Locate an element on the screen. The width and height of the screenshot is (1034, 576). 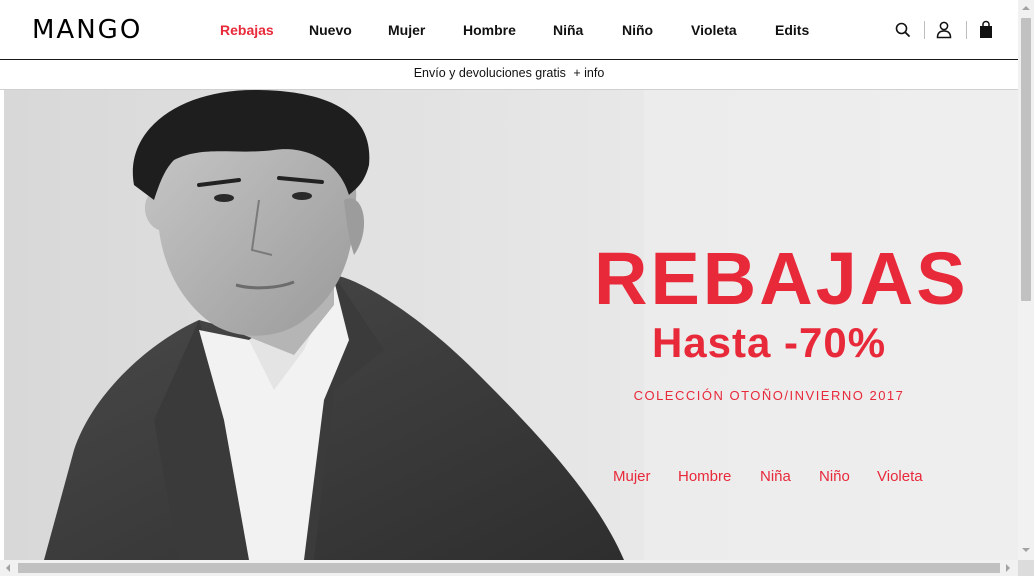
hero-link-nina: Niña is located at coordinates (775, 476).